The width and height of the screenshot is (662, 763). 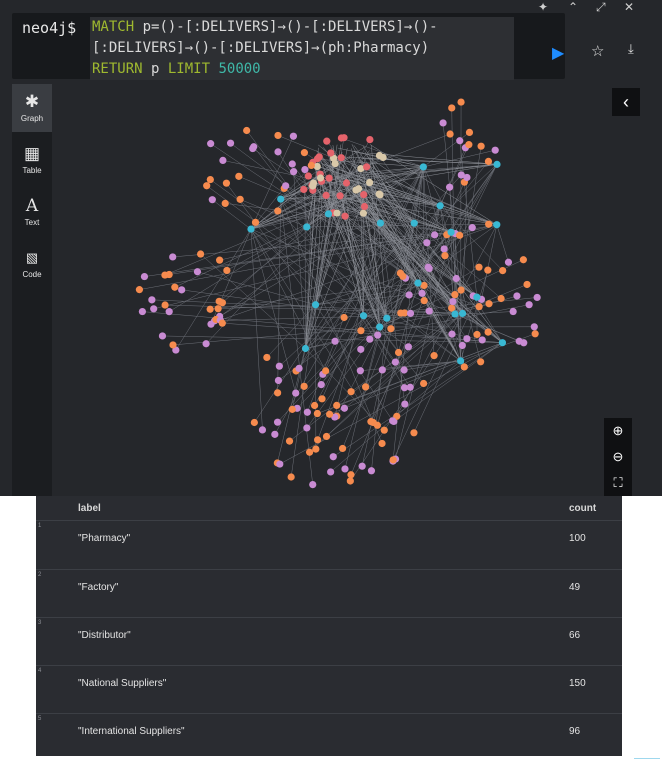 I want to click on download-icon: ⤓, so click(x=631, y=49).